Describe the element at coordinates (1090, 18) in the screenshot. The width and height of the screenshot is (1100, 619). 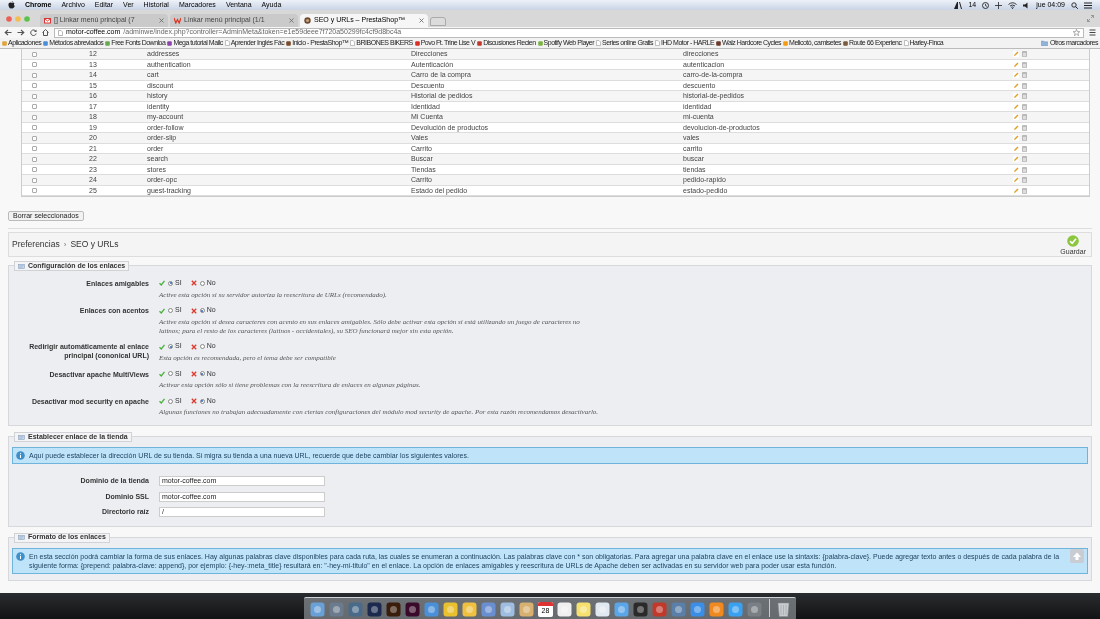
I see `fullscreen-icon` at that location.